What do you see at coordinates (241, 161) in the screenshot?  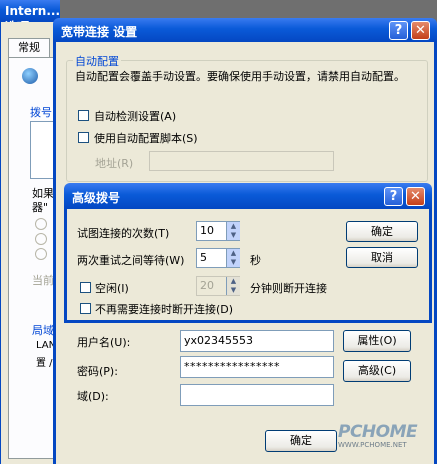 I see `address-input` at bounding box center [241, 161].